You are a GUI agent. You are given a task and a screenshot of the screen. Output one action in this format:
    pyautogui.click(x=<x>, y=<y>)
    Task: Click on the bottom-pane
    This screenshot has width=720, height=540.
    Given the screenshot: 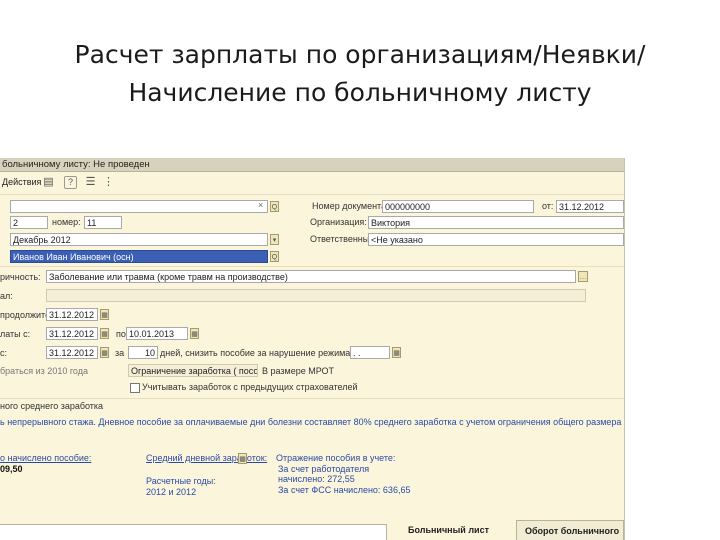 What is the action you would take?
    pyautogui.click(x=193, y=532)
    